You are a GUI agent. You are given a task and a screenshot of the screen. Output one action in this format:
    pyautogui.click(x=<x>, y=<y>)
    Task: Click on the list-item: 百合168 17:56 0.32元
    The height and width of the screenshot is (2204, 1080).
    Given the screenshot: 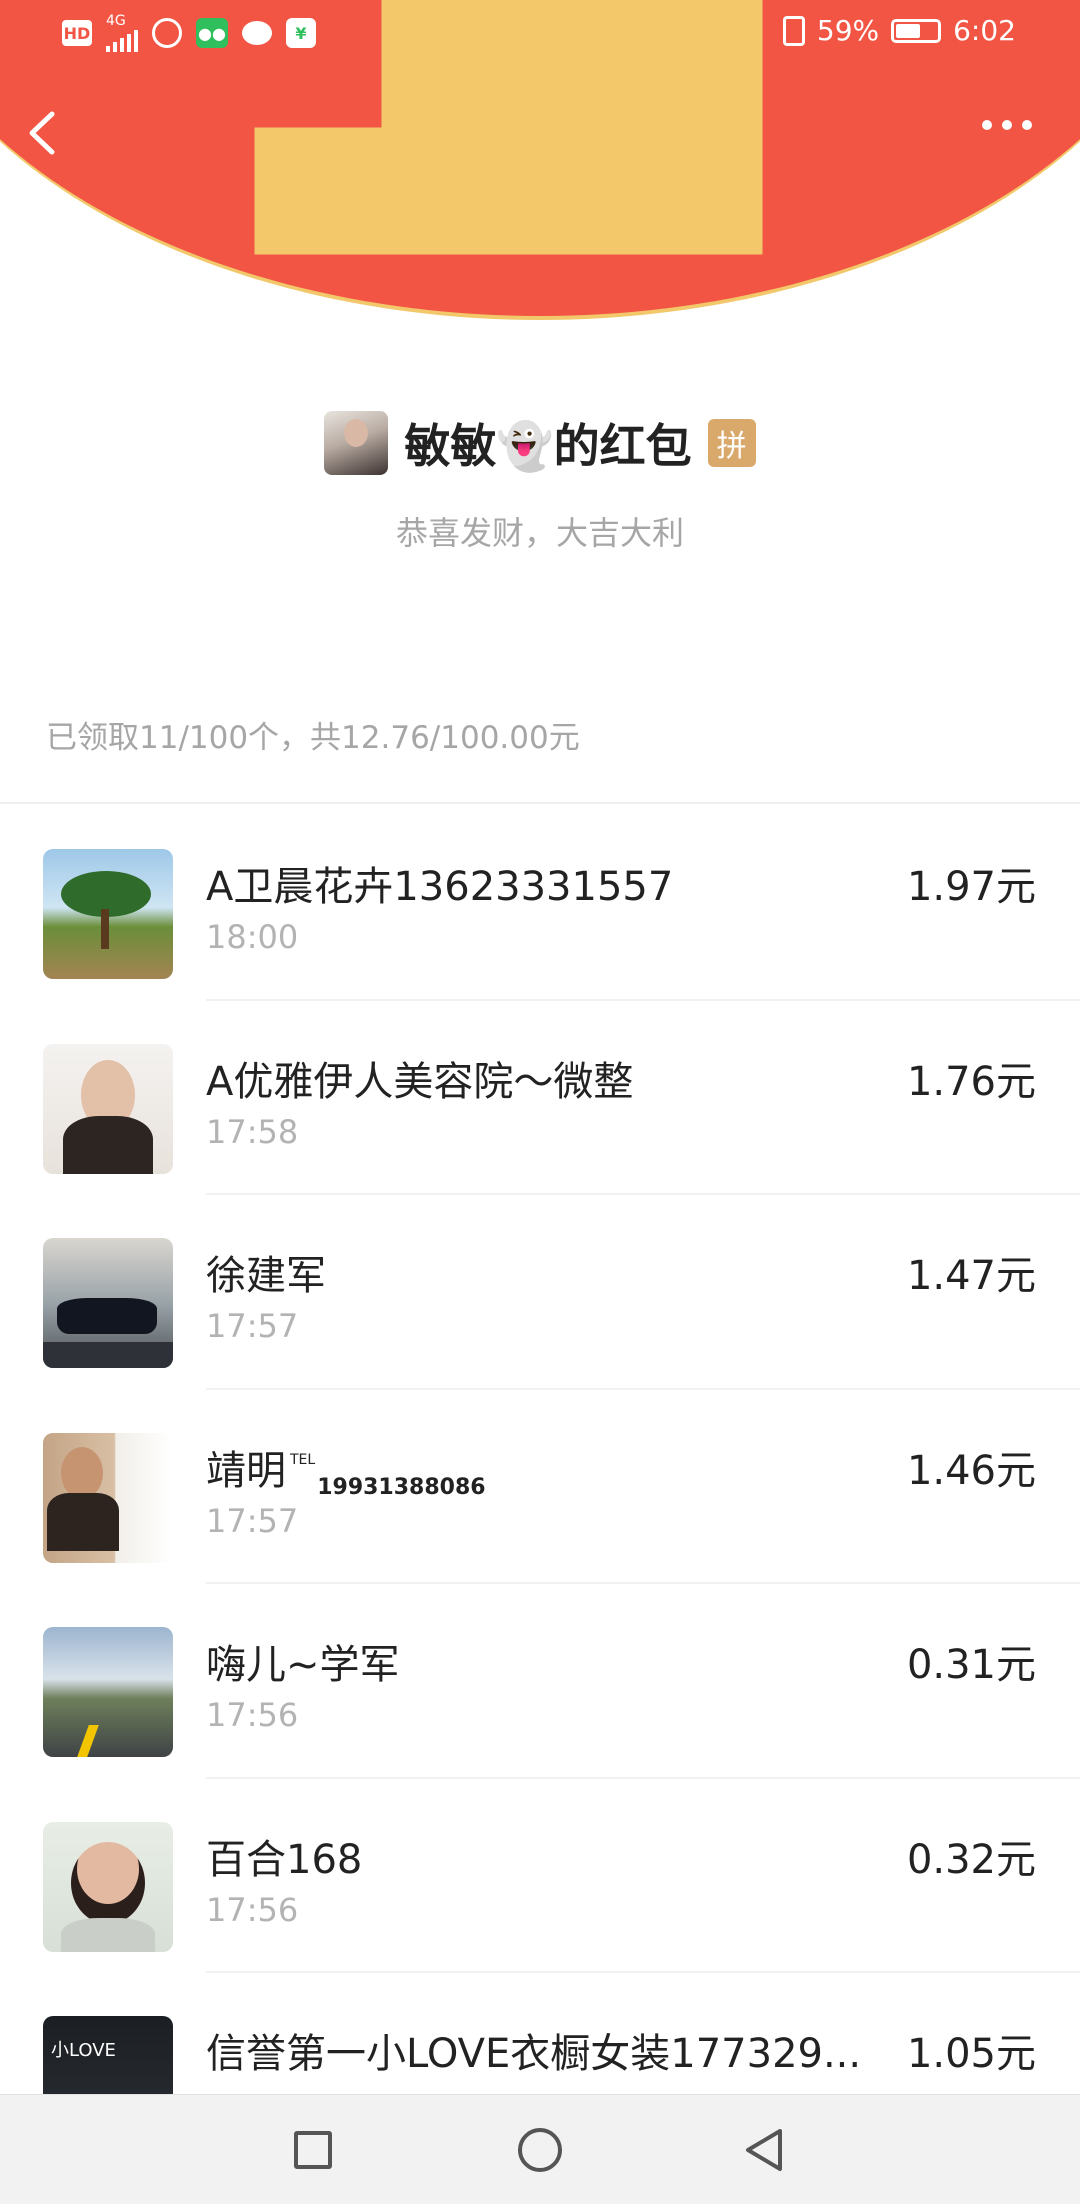 What is the action you would take?
    pyautogui.click(x=540, y=1876)
    